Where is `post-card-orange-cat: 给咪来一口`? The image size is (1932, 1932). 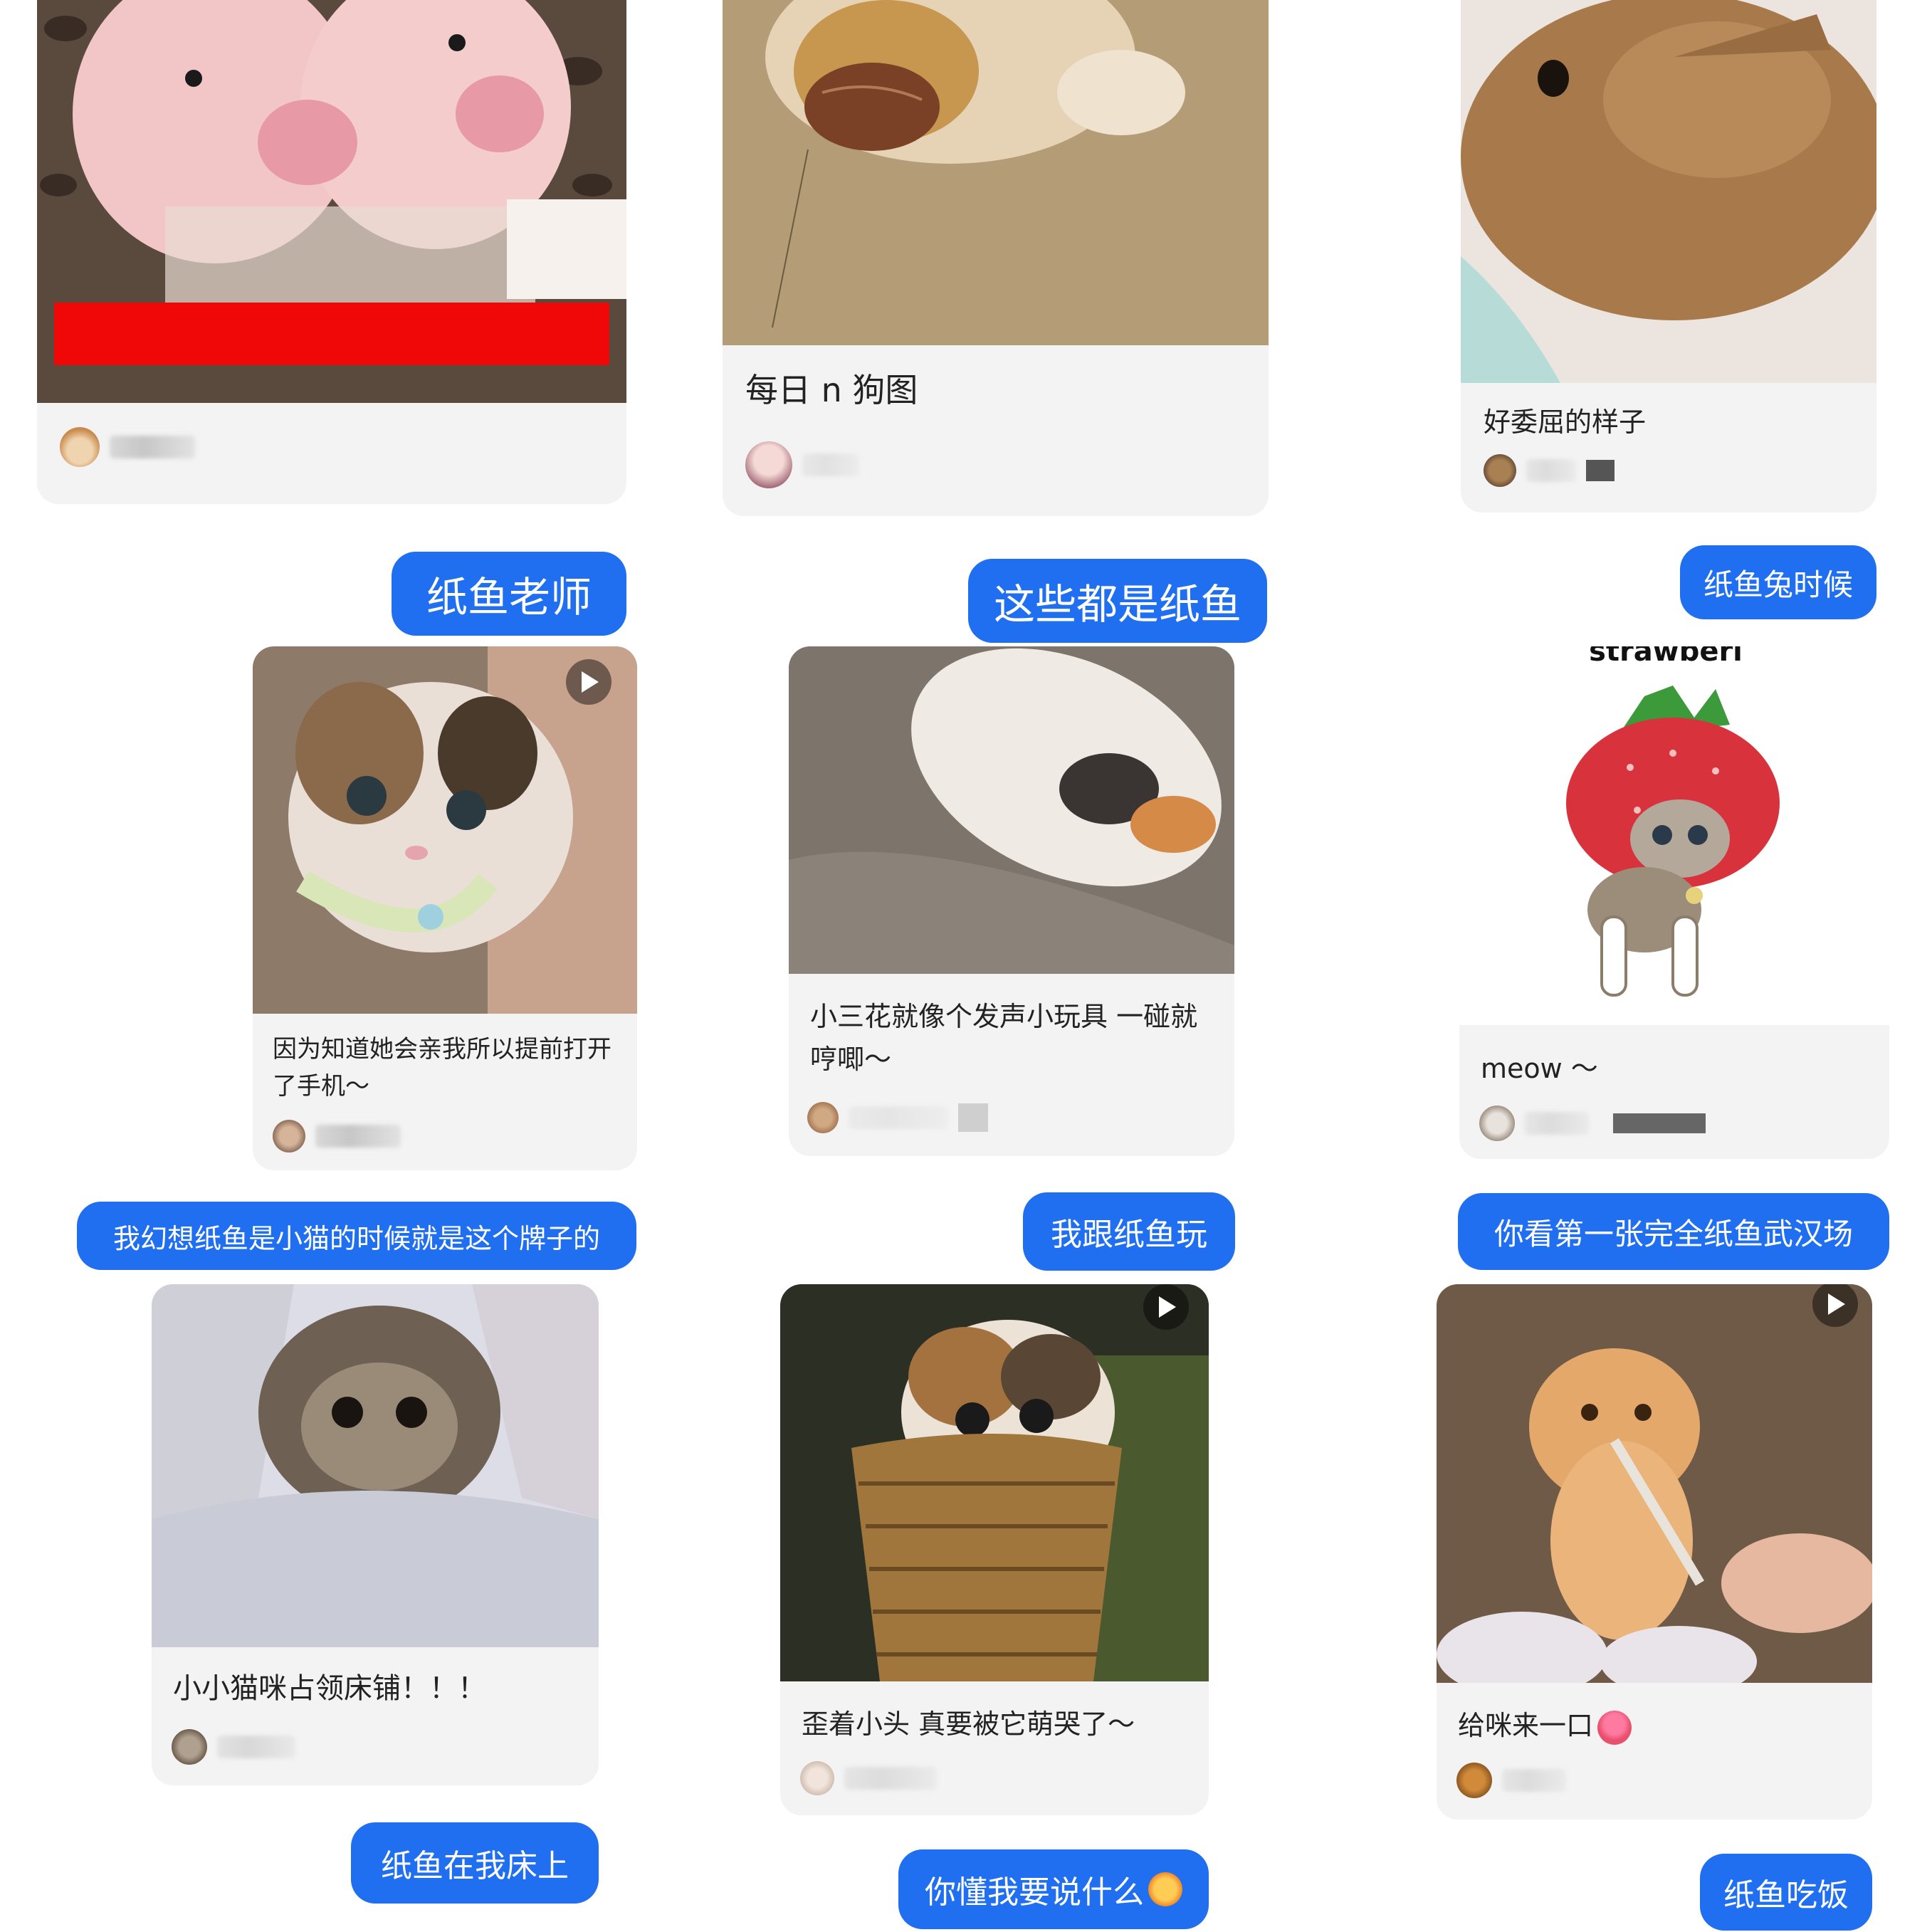
post-card-orange-cat: 给咪来一口 is located at coordinates (1654, 1552).